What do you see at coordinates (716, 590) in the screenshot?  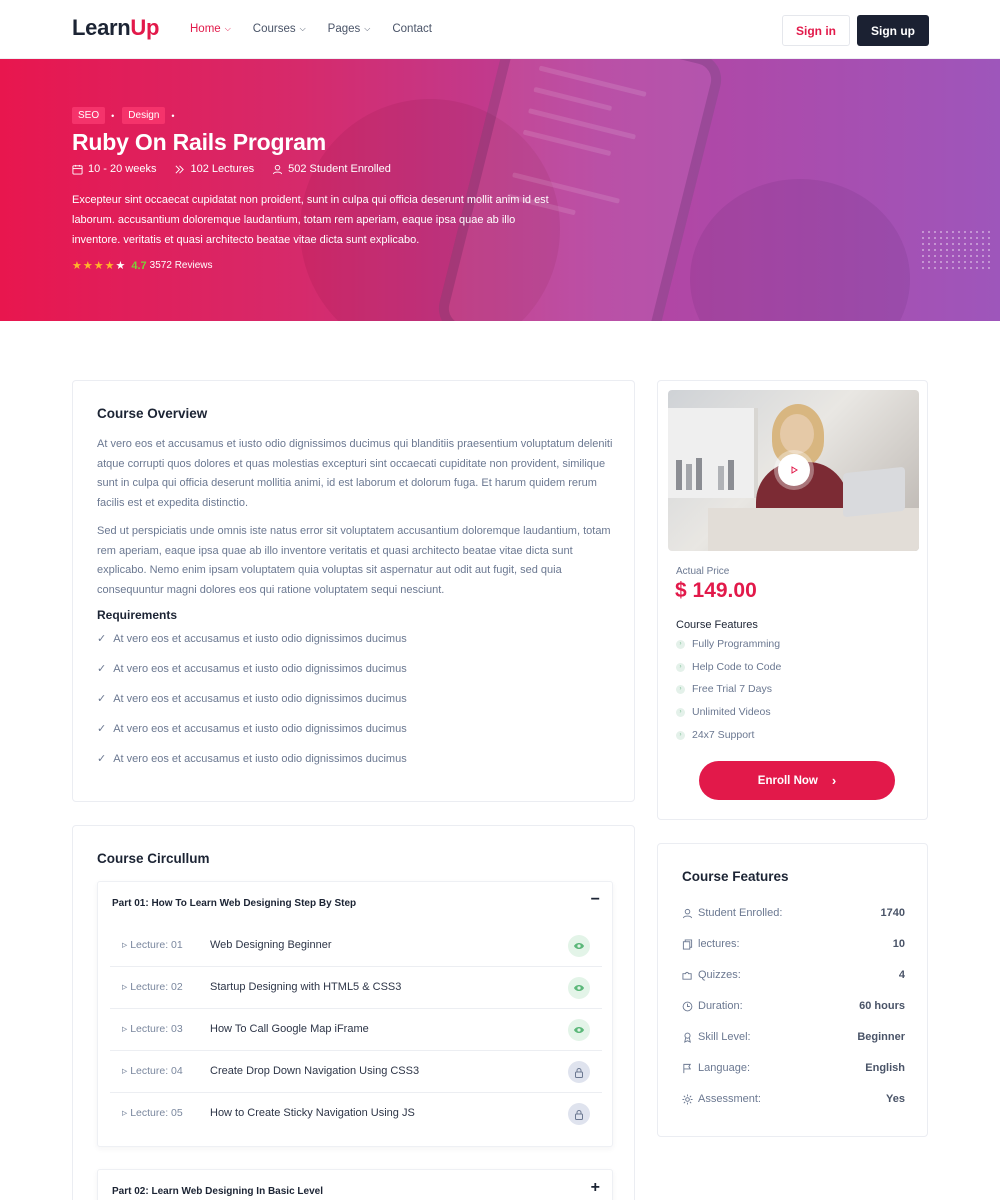 I see `course-price: $ 149.00` at bounding box center [716, 590].